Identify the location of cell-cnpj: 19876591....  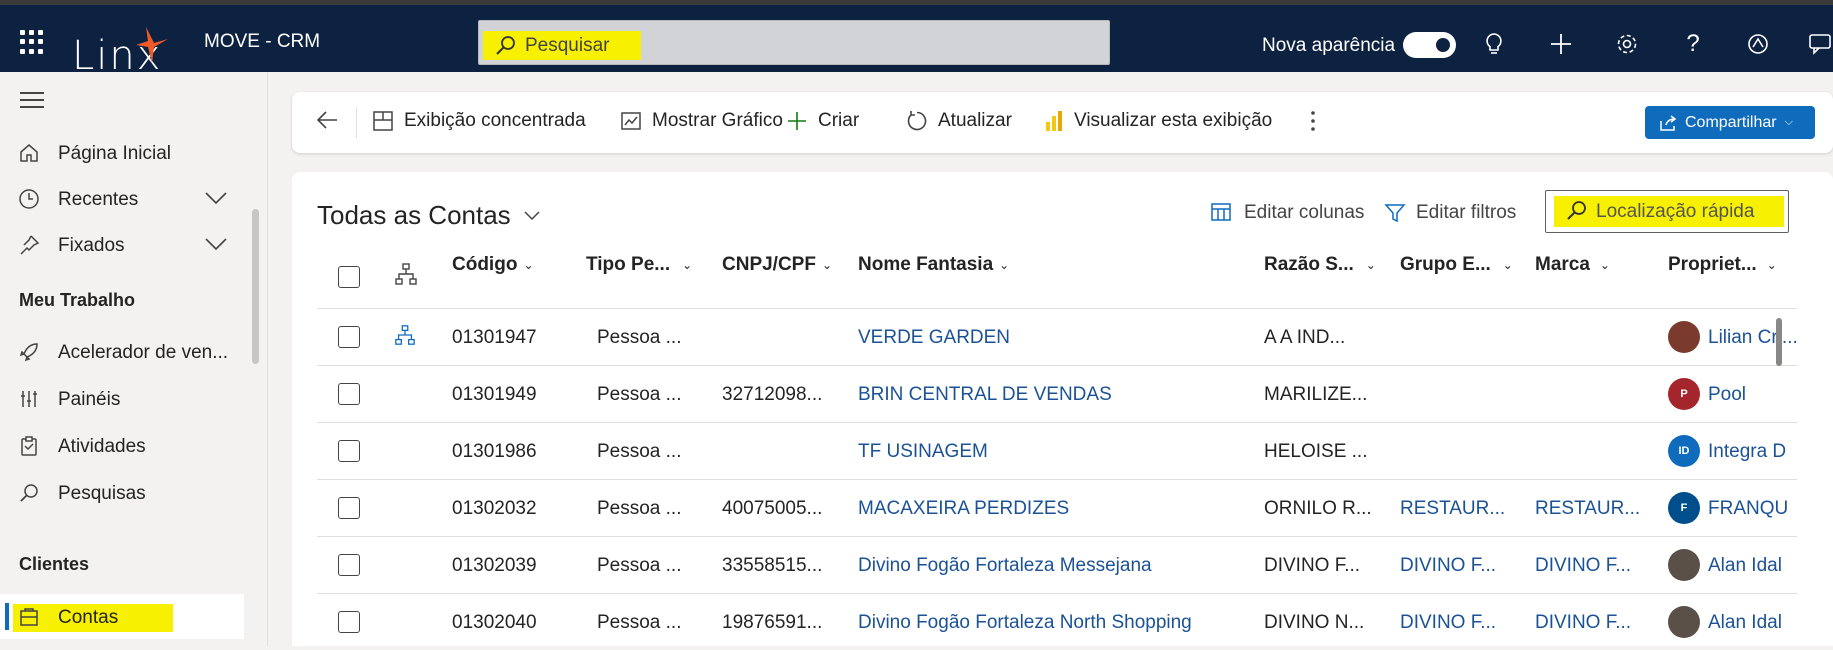
(772, 622).